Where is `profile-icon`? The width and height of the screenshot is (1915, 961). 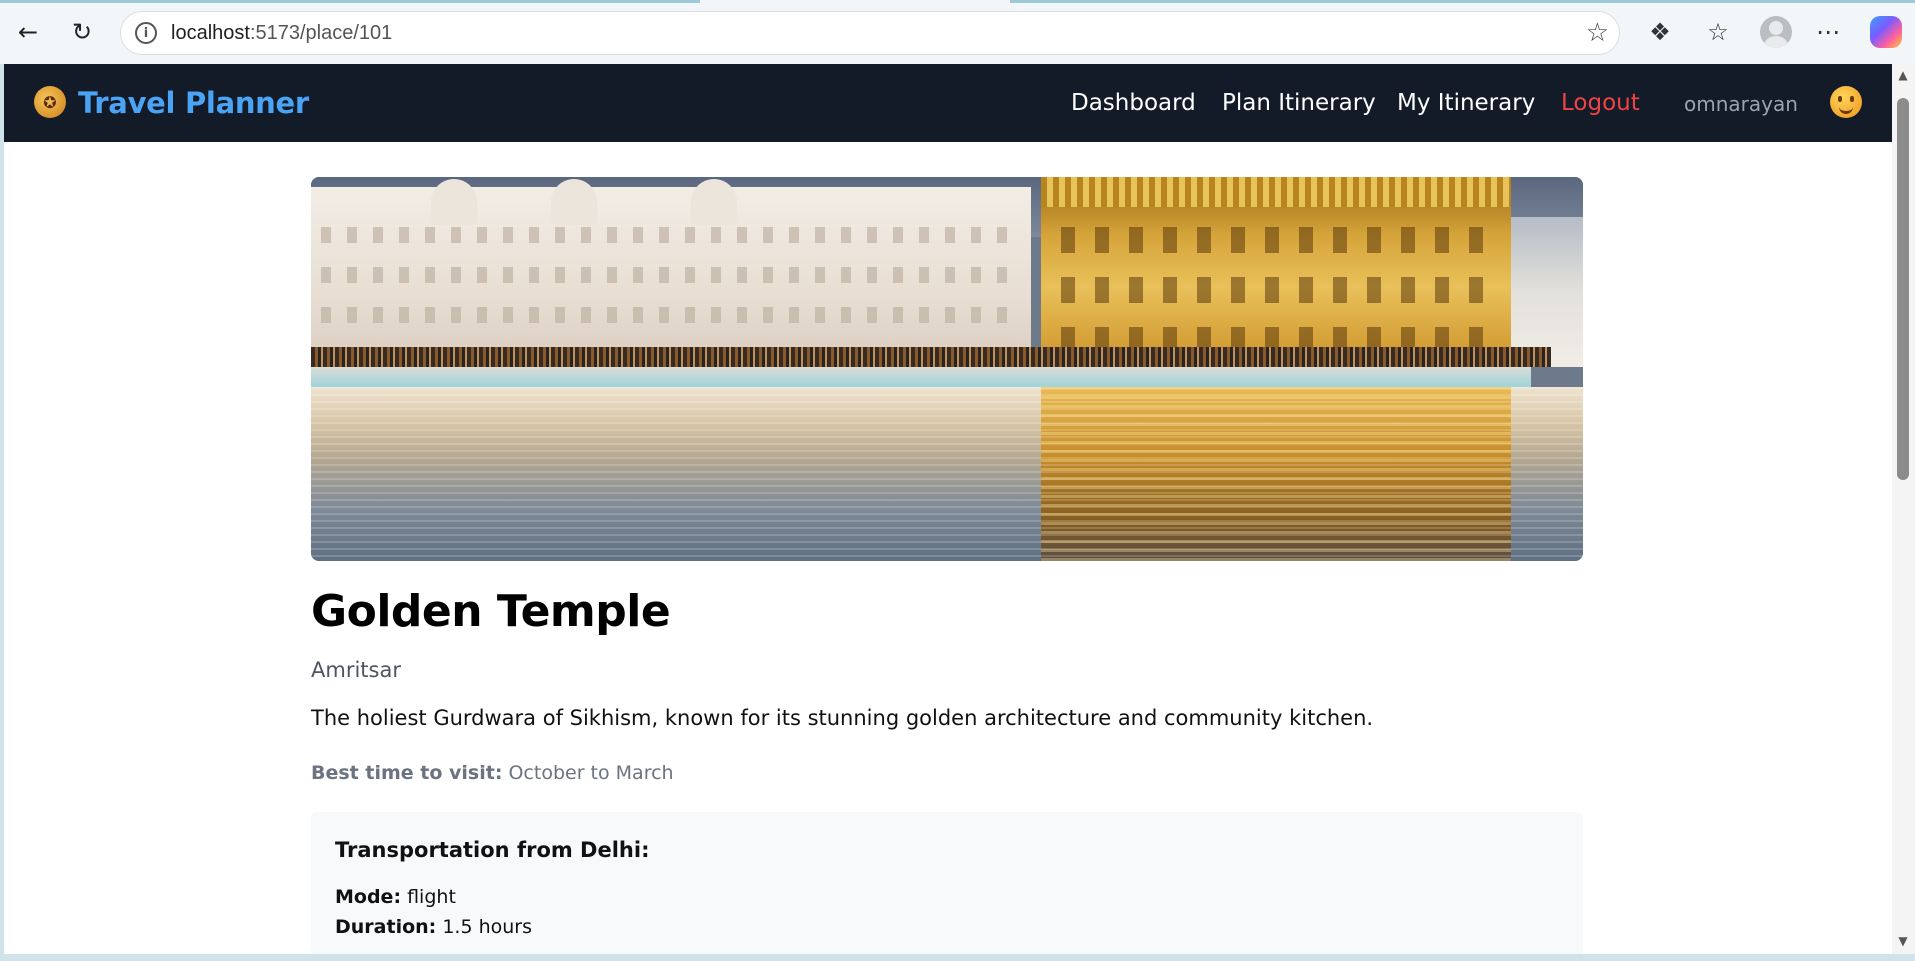
profile-icon is located at coordinates (1776, 32).